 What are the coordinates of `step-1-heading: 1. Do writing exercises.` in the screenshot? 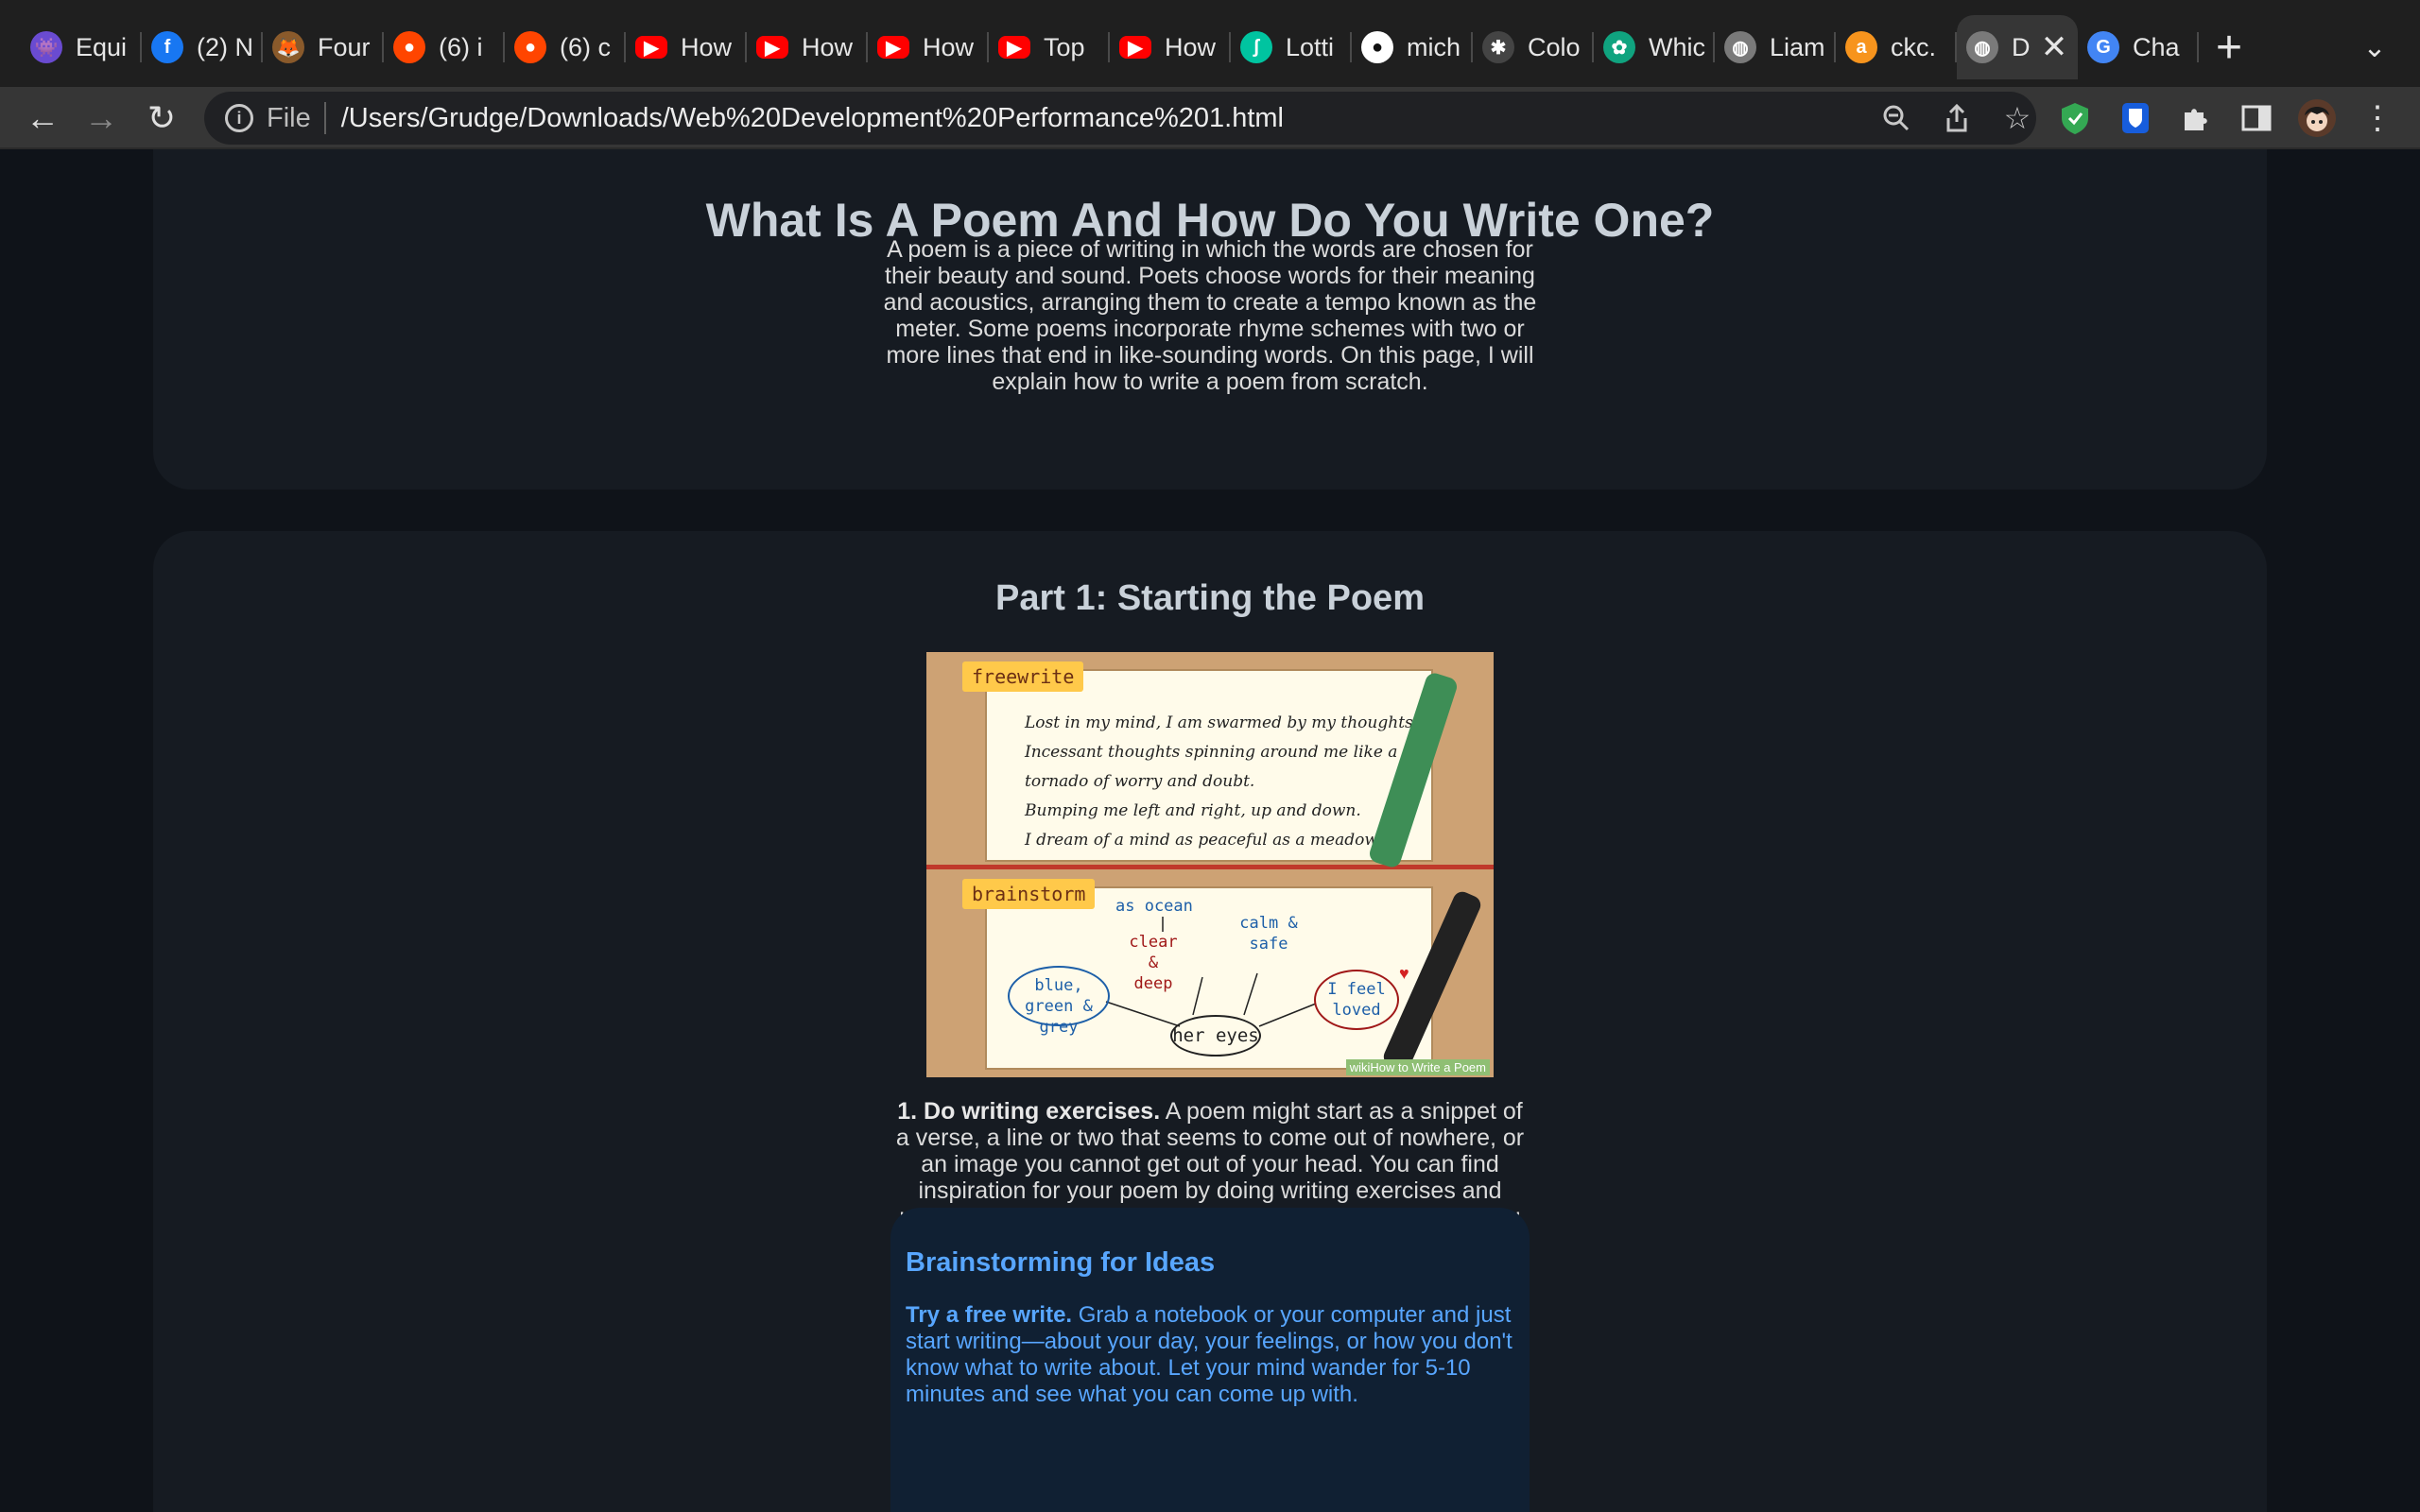 It's located at (1029, 1111).